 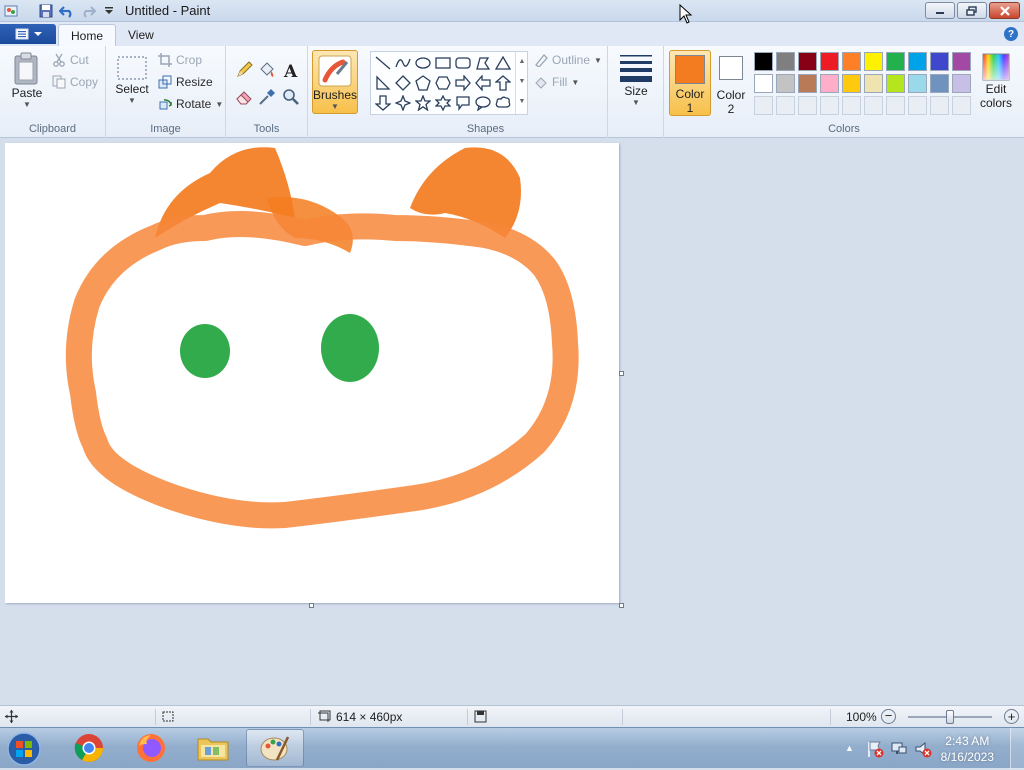 What do you see at coordinates (463, 83) in the screenshot?
I see `right-arrow-shape-icon` at bounding box center [463, 83].